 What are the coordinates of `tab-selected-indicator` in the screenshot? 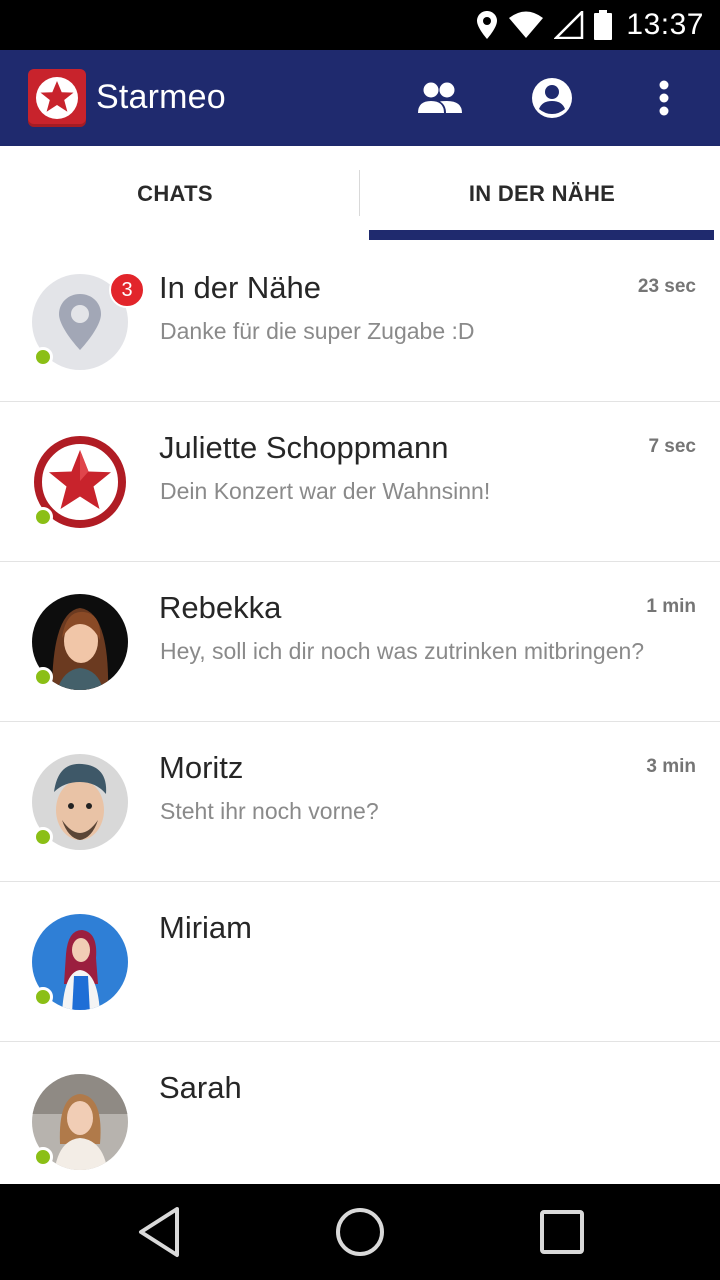 It's located at (541, 235).